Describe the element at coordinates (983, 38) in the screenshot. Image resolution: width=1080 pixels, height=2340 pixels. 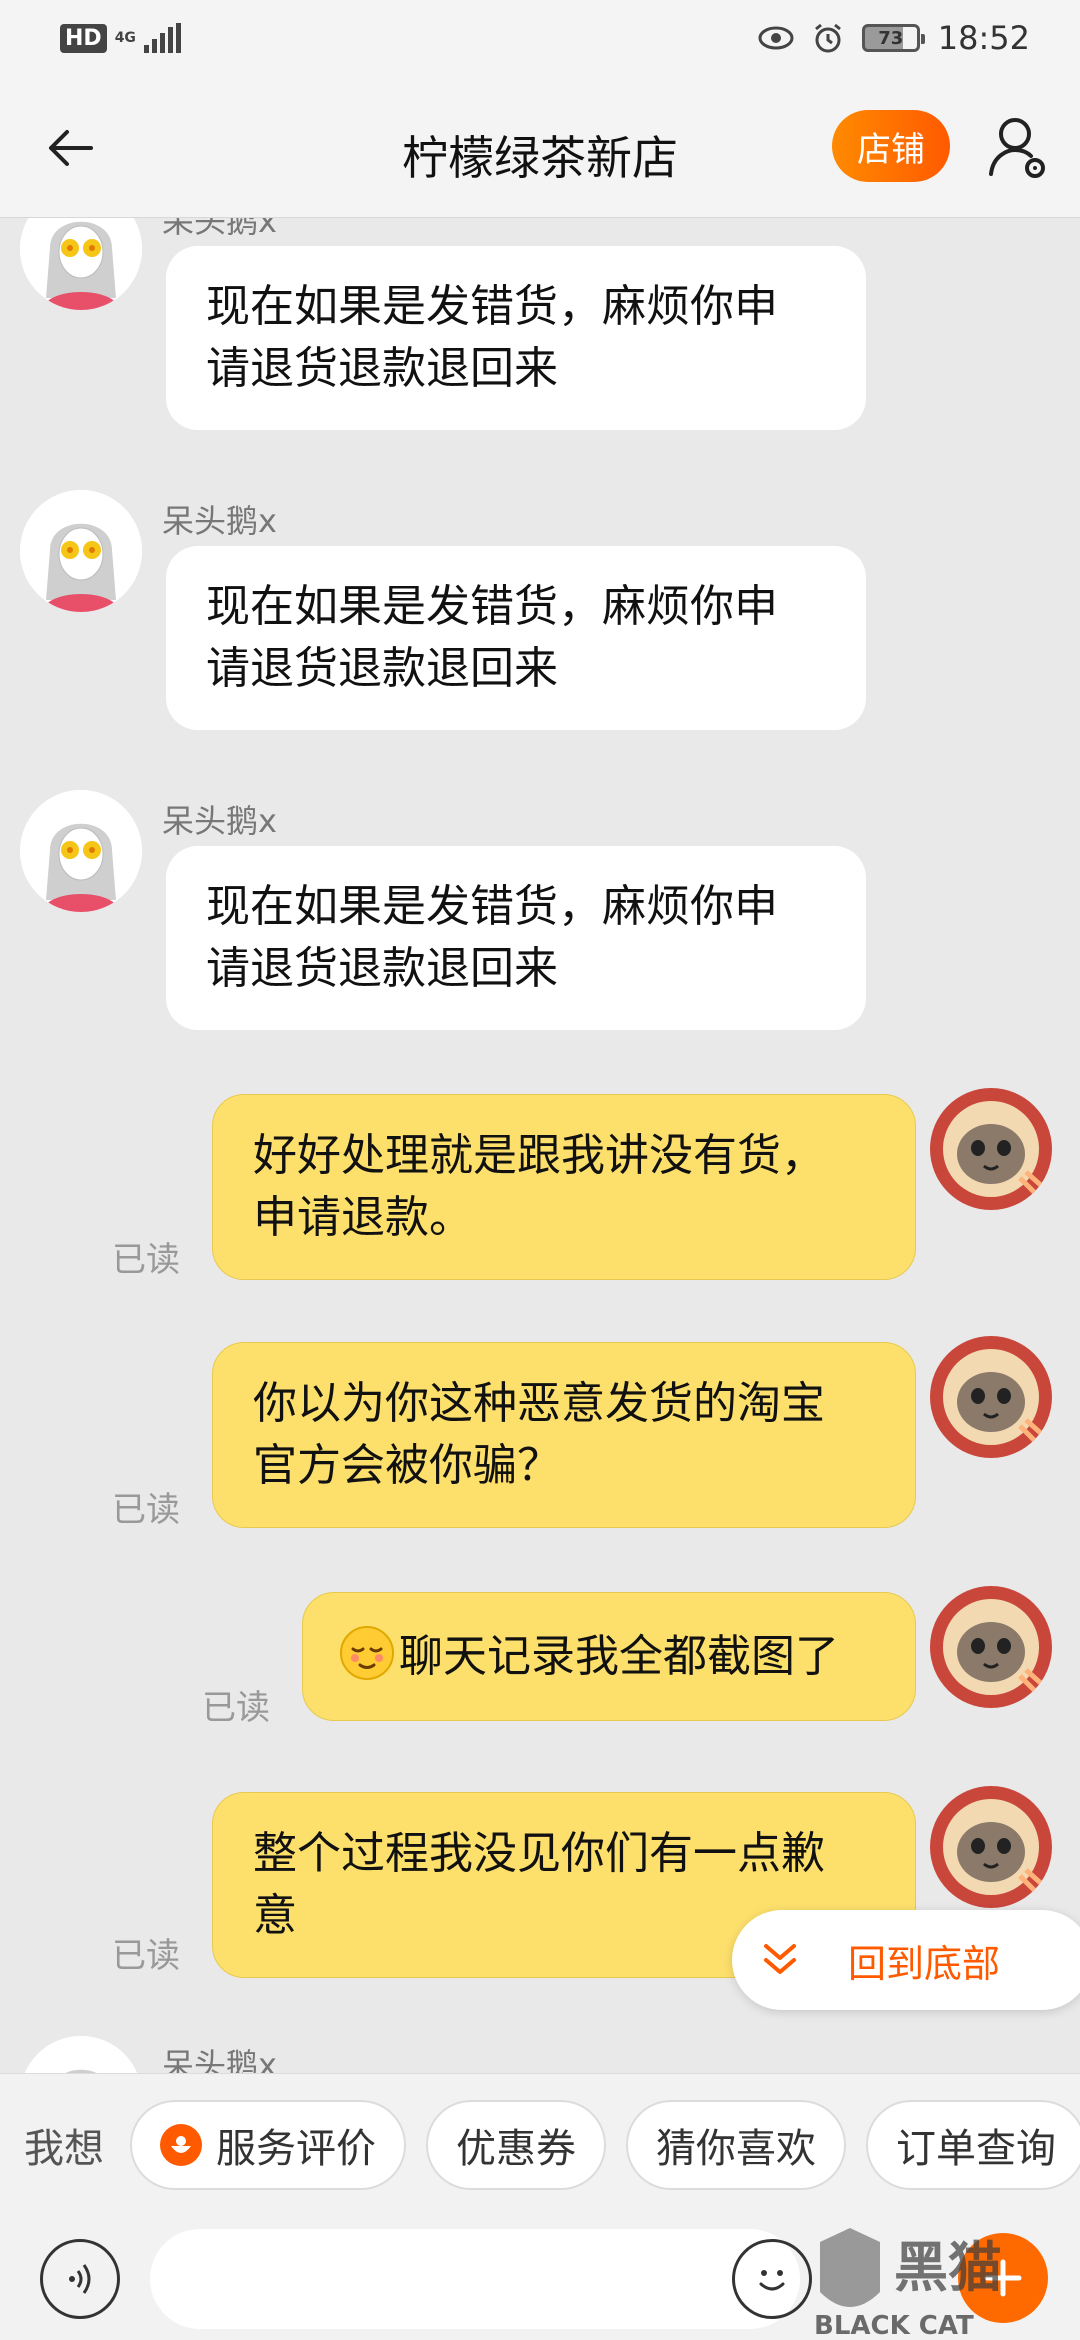
I see `clock: 18:52` at that location.